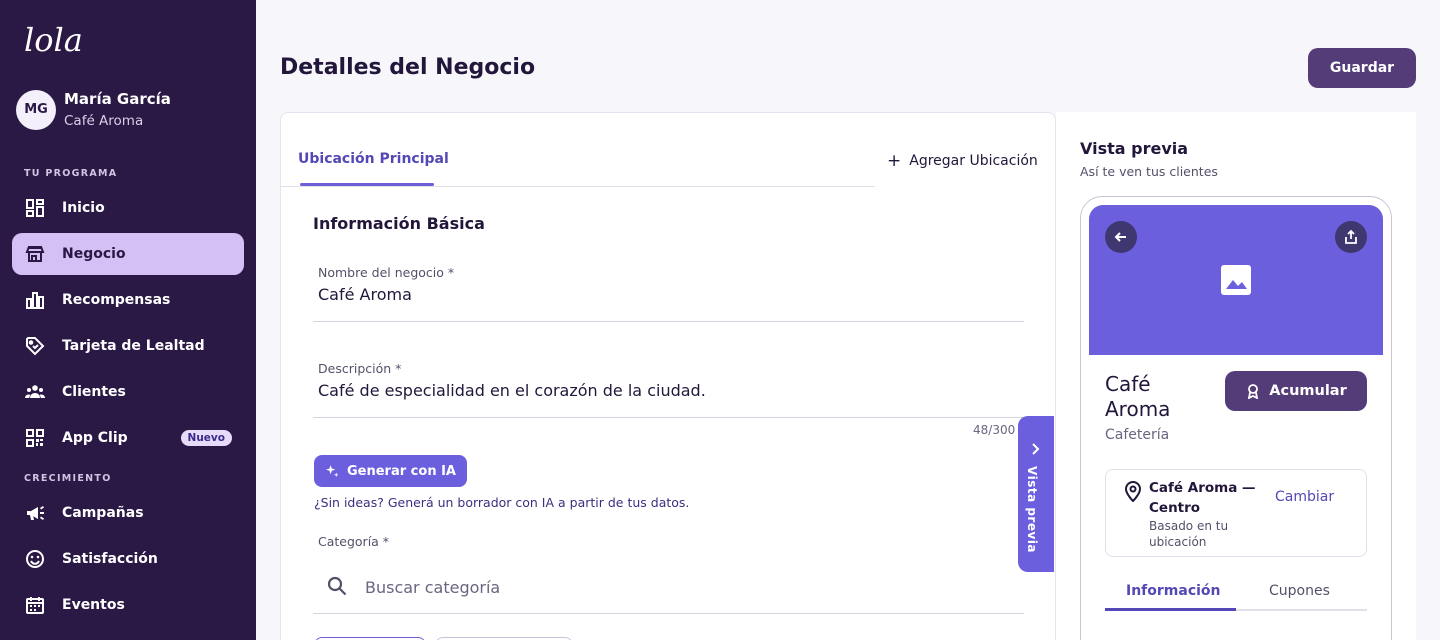 This screenshot has width=1440, height=640. I want to click on preview-tab-active-indicator, so click(1170, 609).